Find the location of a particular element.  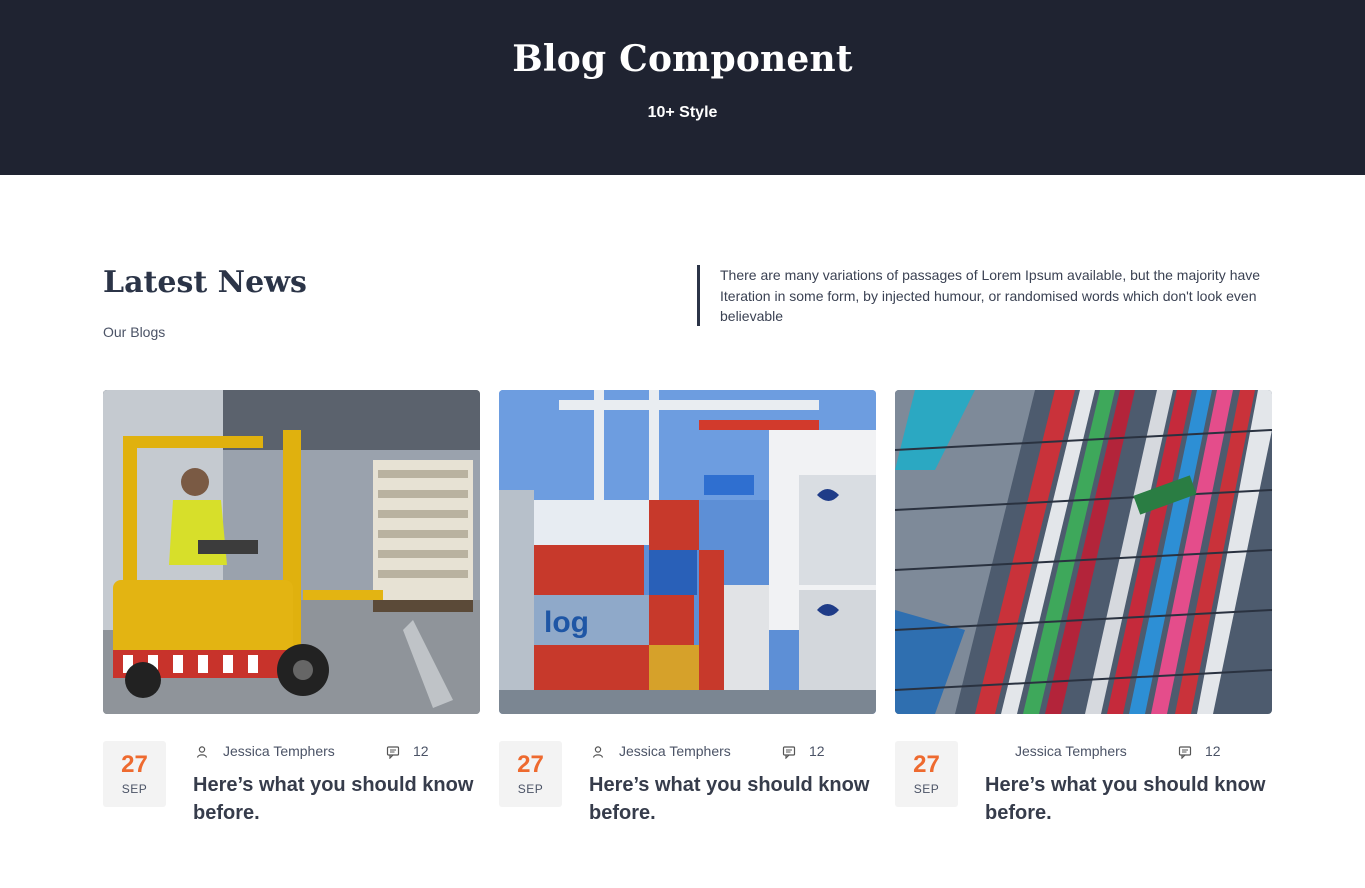

svg-text: log is located at coordinates (566, 622).